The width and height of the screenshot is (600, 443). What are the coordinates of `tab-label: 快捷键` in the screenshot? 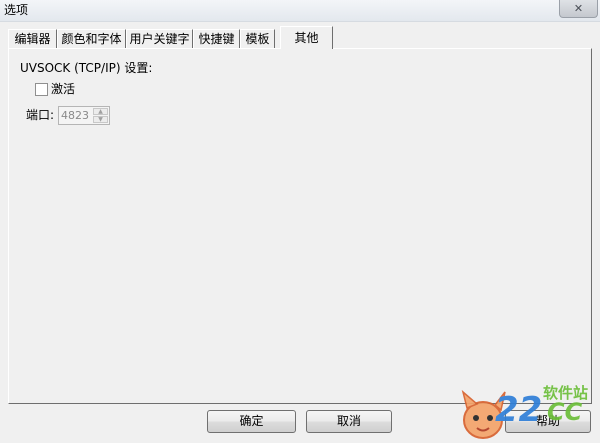 It's located at (216, 39).